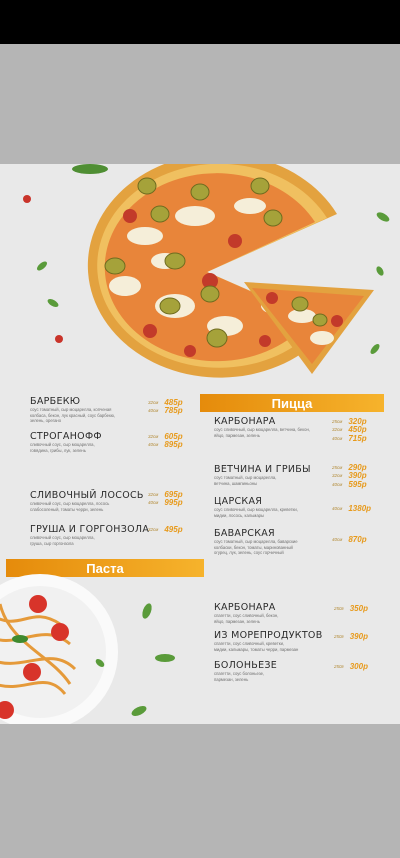 This screenshot has width=400, height=858. Describe the element at coordinates (165, 406) in the screenshot. I see `price-list: 32см 485р 40см 785р` at that location.